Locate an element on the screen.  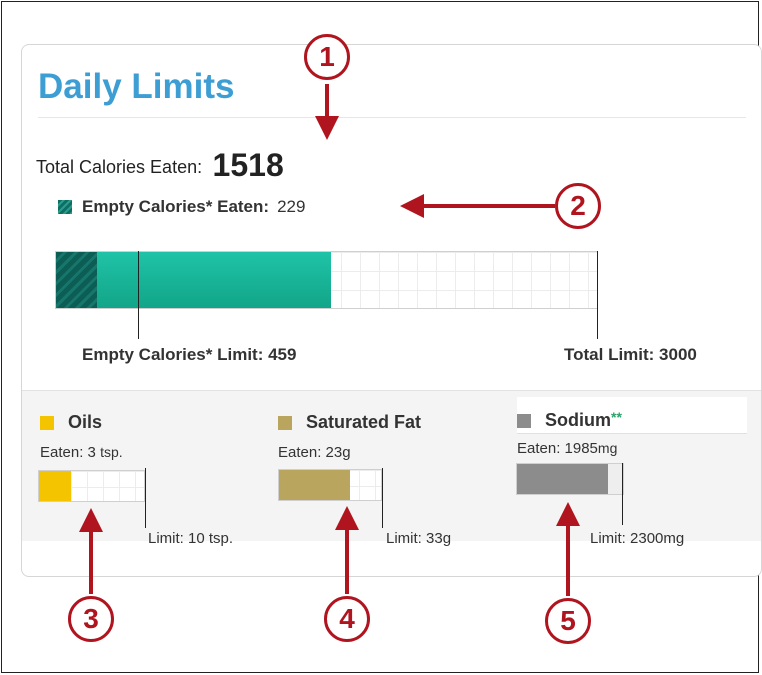
callout-3: 3 is located at coordinates (91, 619).